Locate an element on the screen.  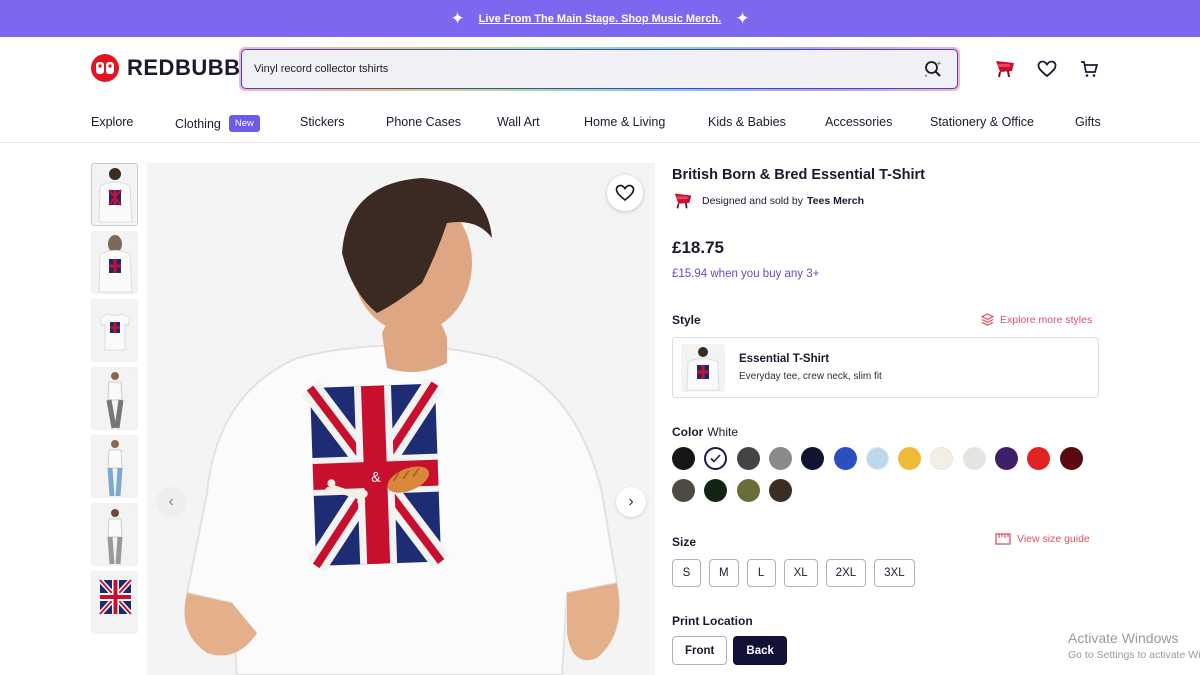
size-option: XL is located at coordinates (800, 573).